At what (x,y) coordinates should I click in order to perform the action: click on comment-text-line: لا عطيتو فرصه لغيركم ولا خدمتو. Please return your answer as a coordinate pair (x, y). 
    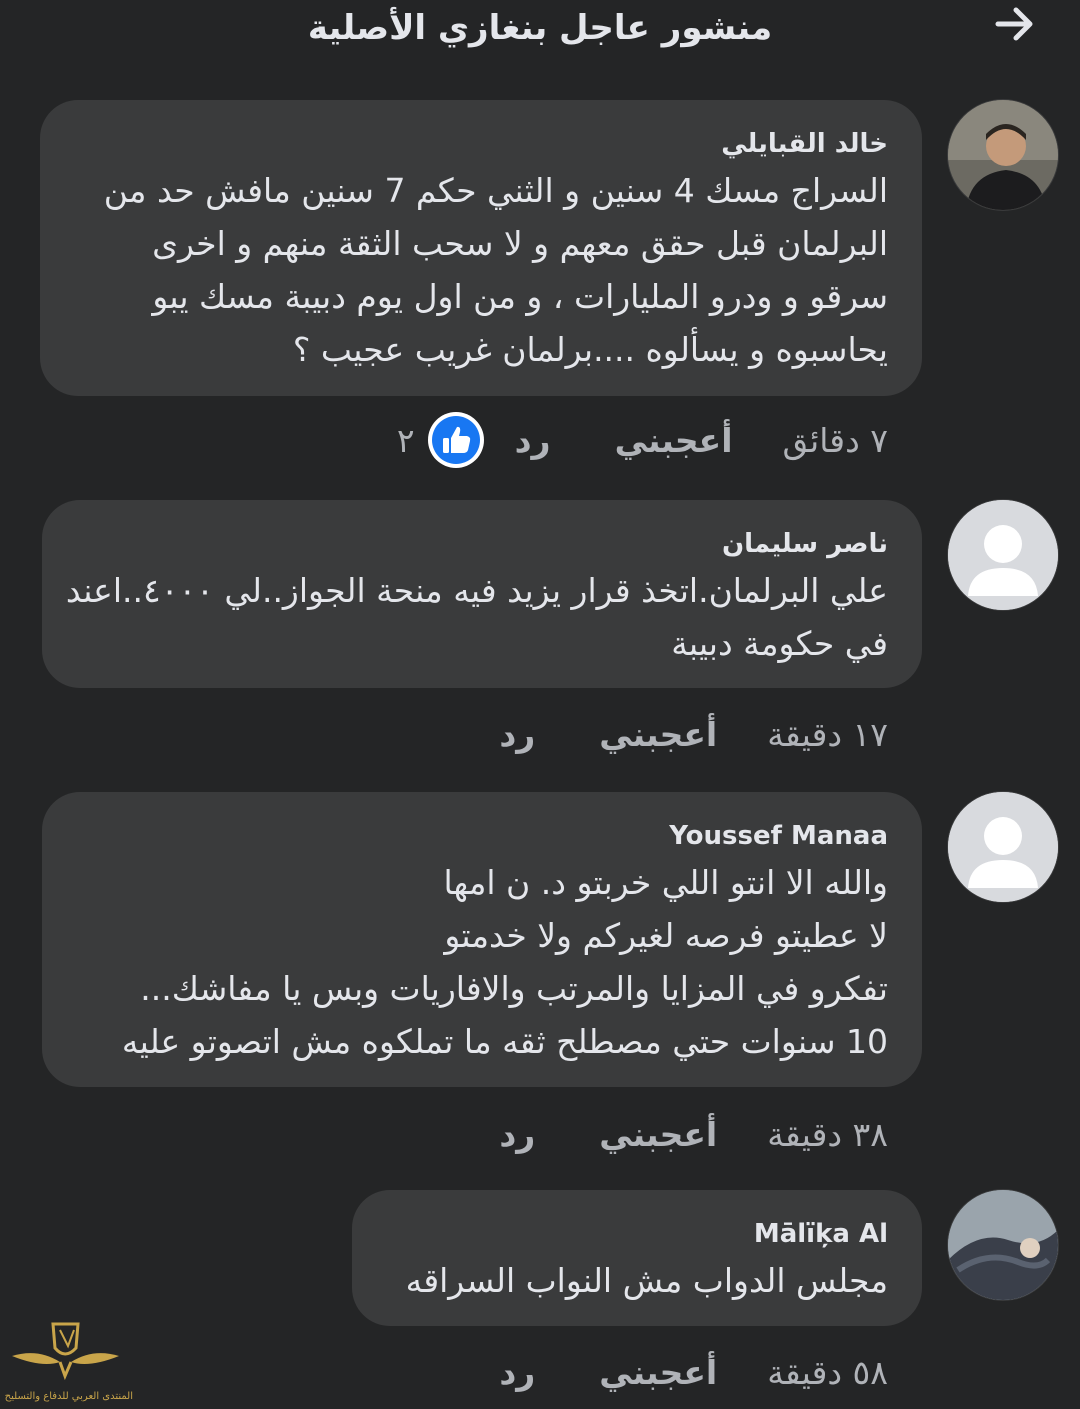
    Looking at the image, I should click on (666, 935).